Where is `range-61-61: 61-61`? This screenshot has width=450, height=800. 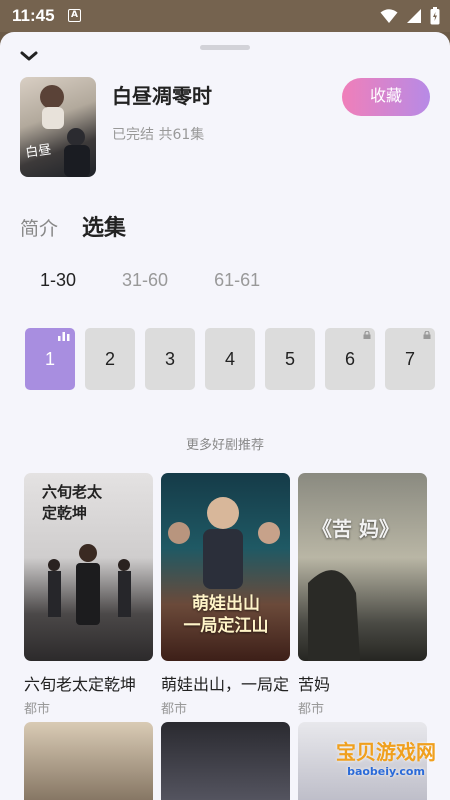 range-61-61: 61-61 is located at coordinates (237, 280).